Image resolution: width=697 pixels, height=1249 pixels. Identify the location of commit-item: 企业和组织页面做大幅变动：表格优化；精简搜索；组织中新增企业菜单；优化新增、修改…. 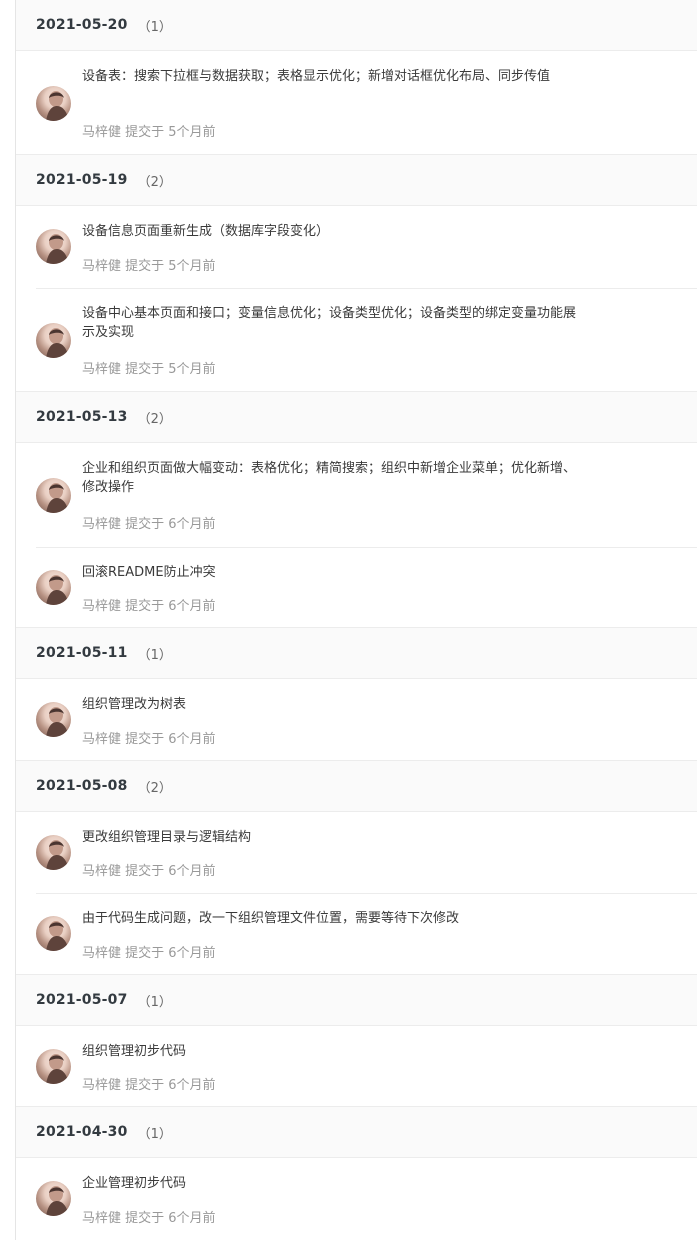
(356, 495).